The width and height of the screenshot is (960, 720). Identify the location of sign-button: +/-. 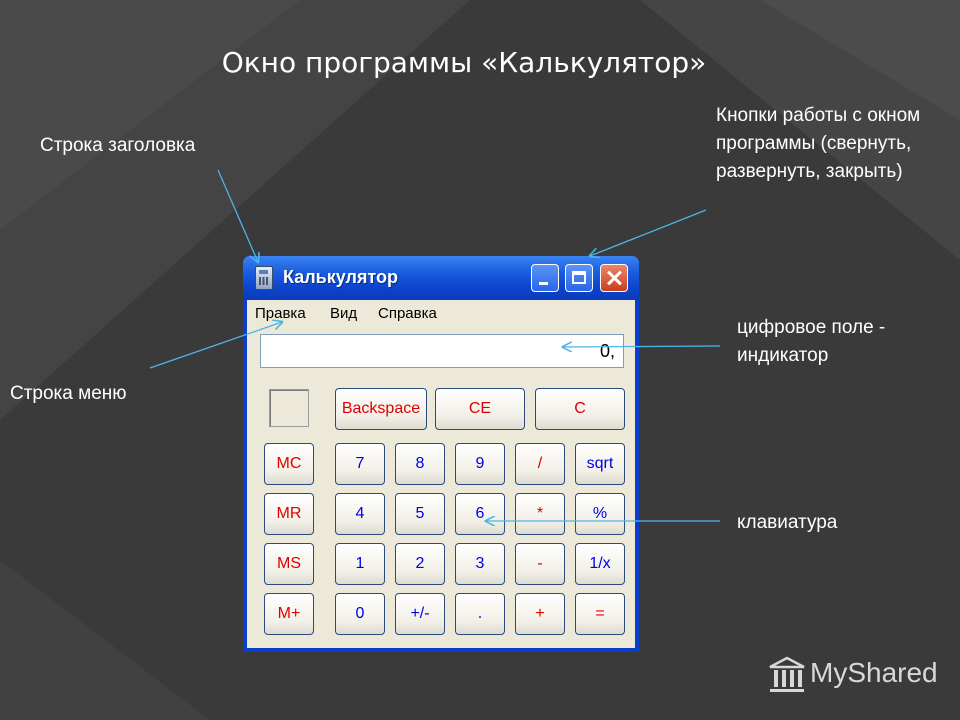
(420, 614).